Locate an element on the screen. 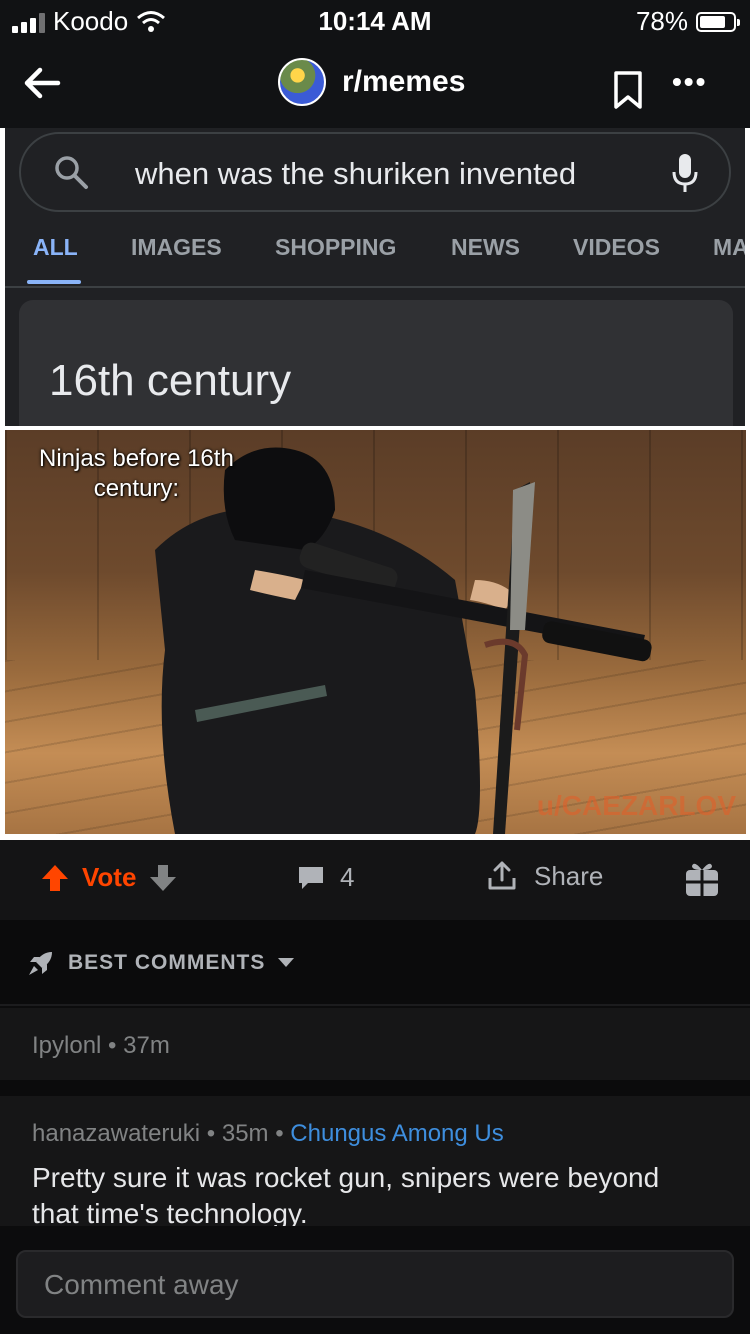 This screenshot has width=750, height=1334. comment-meta: Ipylonl • 37m is located at coordinates (101, 1046).